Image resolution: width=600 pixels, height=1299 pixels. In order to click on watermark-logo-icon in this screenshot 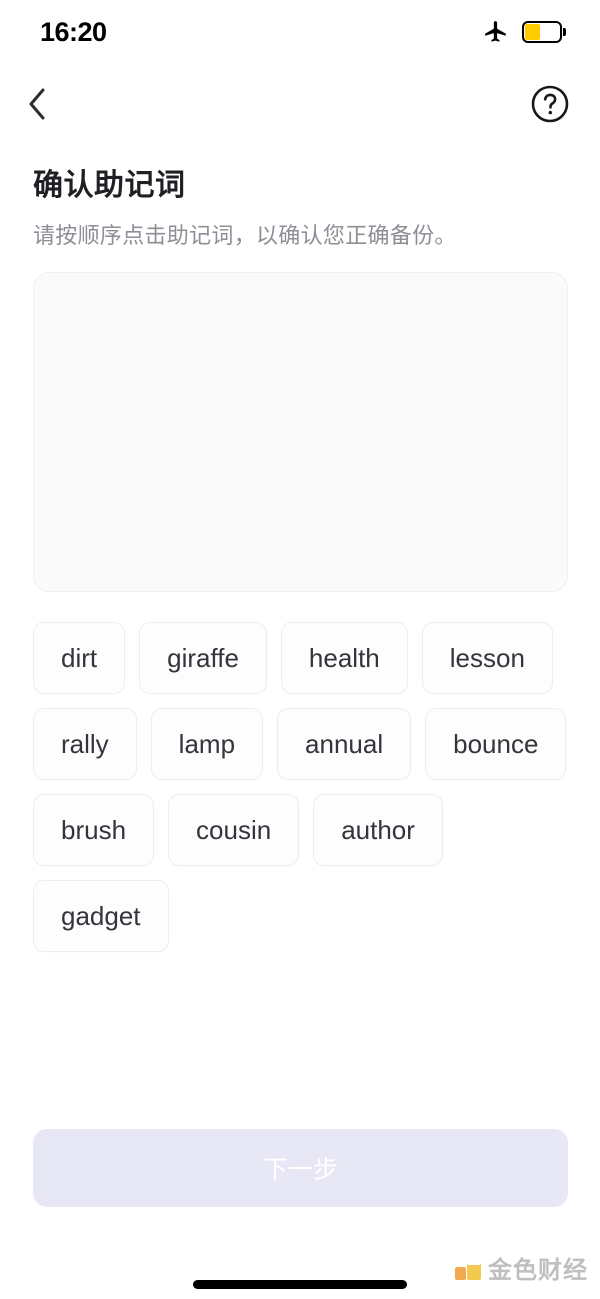, I will do `click(468, 1267)`.